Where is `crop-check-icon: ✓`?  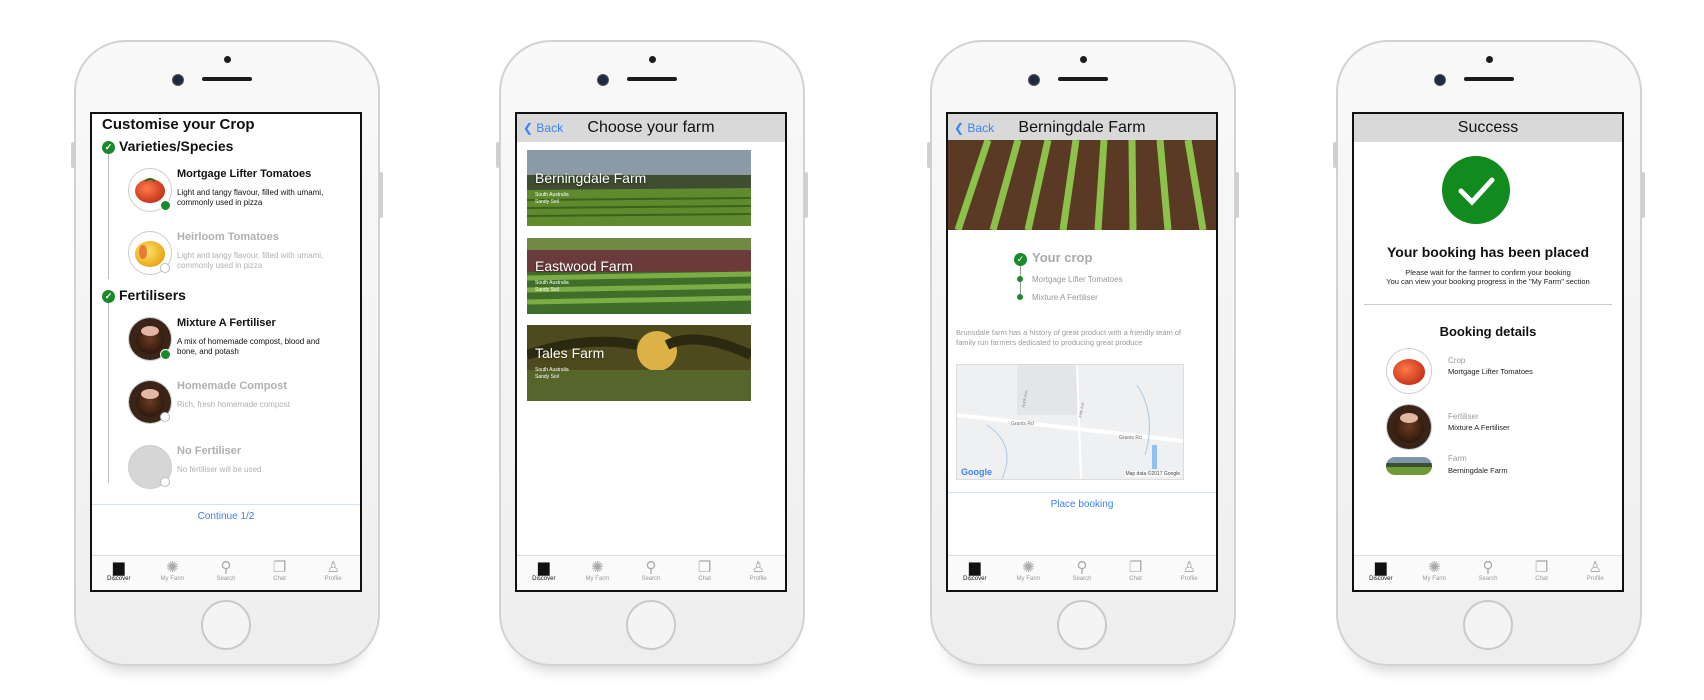 crop-check-icon: ✓ is located at coordinates (1022, 259).